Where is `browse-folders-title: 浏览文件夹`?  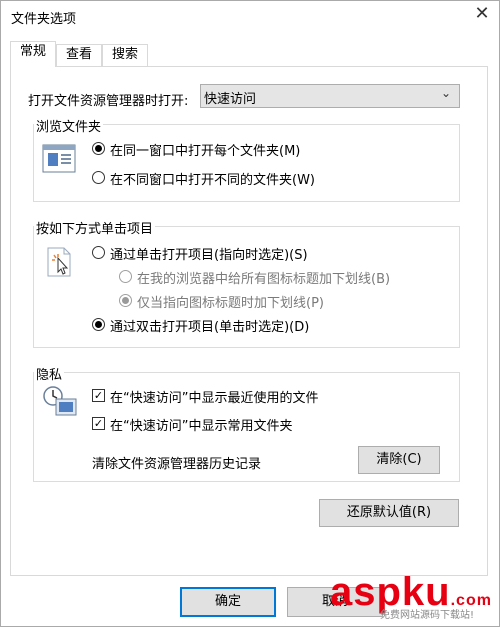
browse-folders-title: 浏览文件夹 is located at coordinates (69, 125).